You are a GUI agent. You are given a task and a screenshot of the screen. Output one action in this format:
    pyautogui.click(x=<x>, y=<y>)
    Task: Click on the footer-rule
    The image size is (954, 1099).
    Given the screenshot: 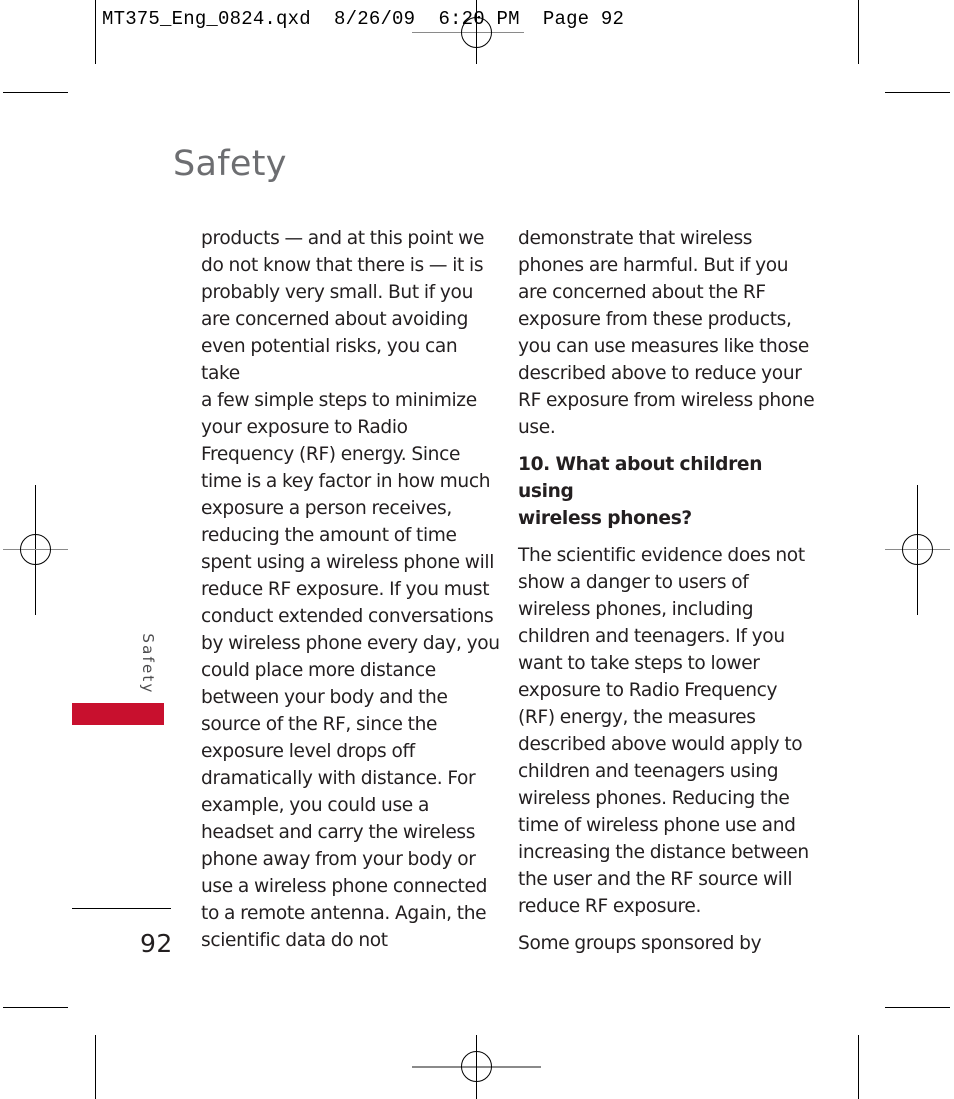 What is the action you would take?
    pyautogui.click(x=121, y=908)
    